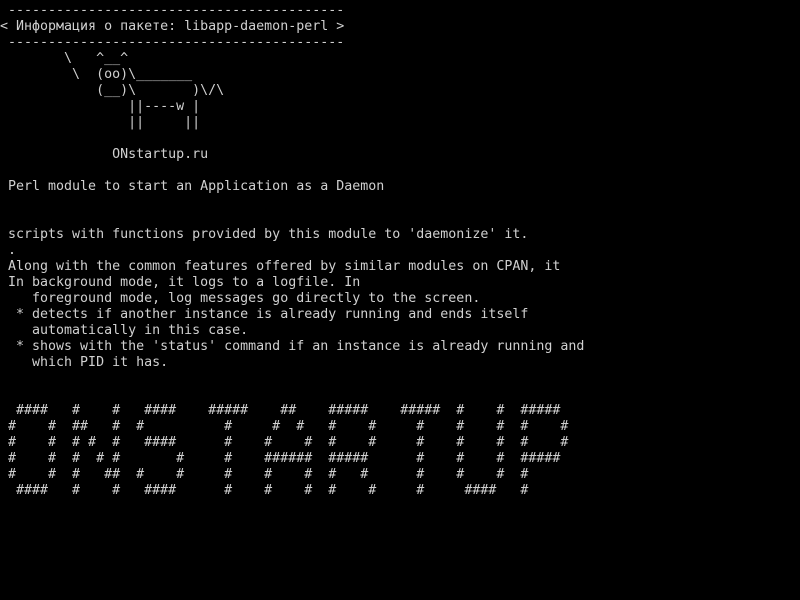 This screenshot has height=600, width=800. I want to click on terminal-line: # # ## # # # # # # # # # # # #, so click(284, 426).